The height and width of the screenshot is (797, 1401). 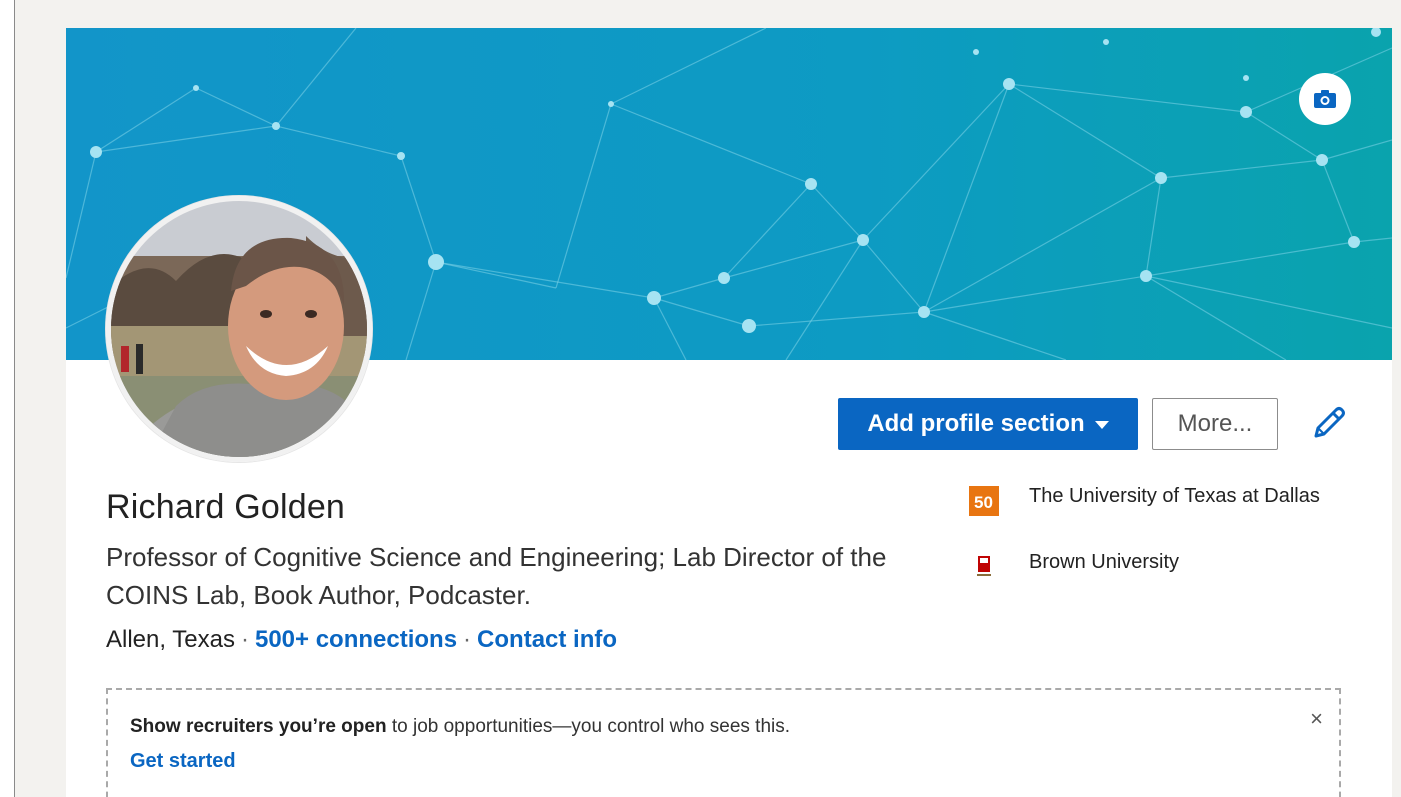 What do you see at coordinates (1104, 562) in the screenshot?
I see `education-school-name: Brown University` at bounding box center [1104, 562].